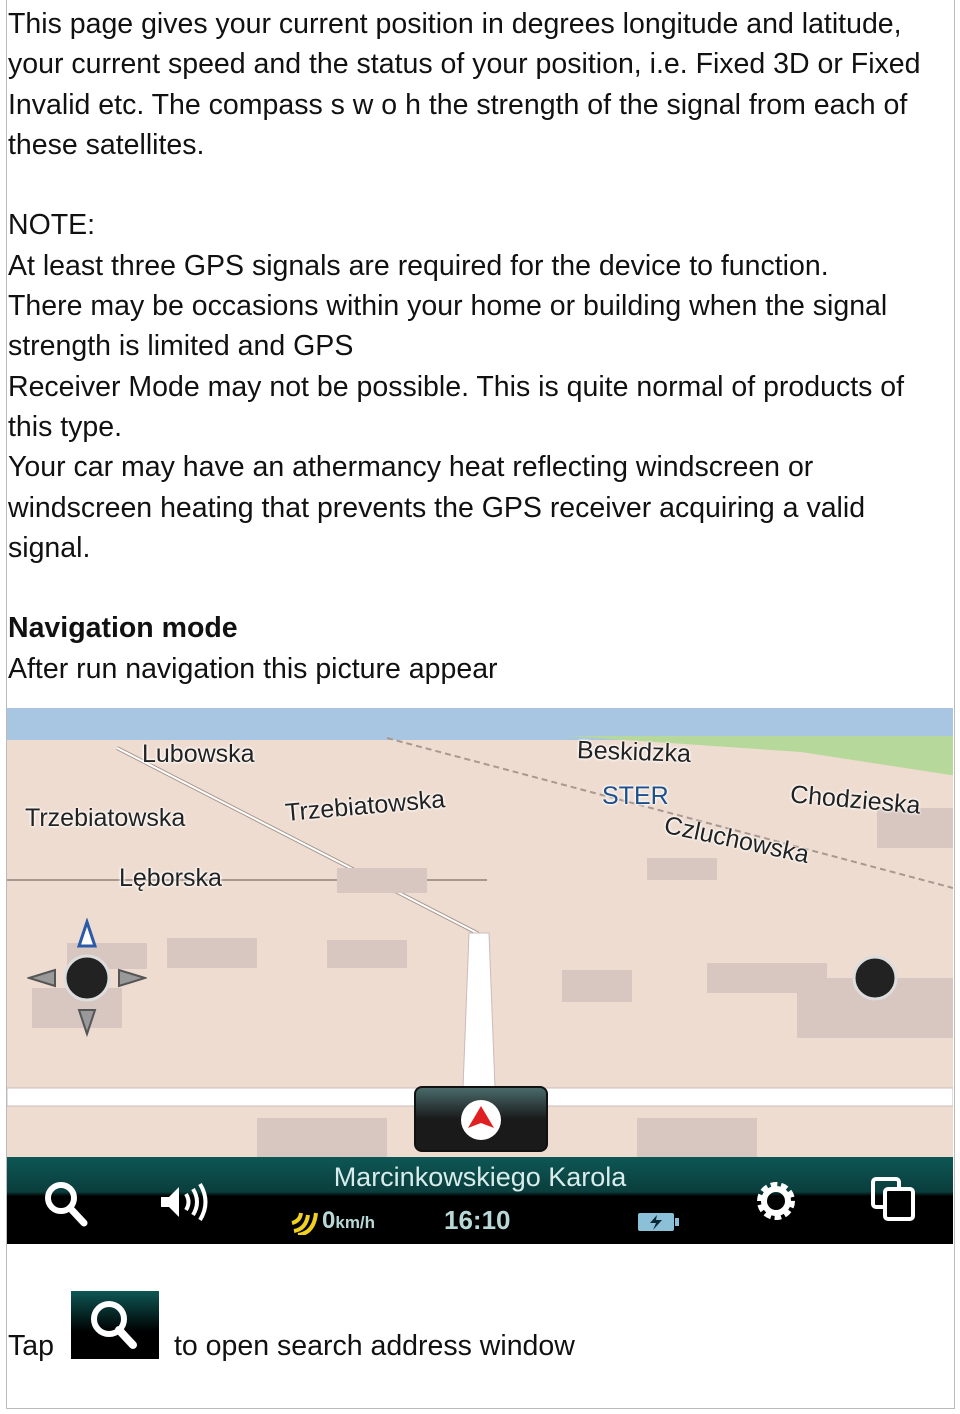  Describe the element at coordinates (170, 878) in the screenshot. I see `street-label: Lęborska` at that location.